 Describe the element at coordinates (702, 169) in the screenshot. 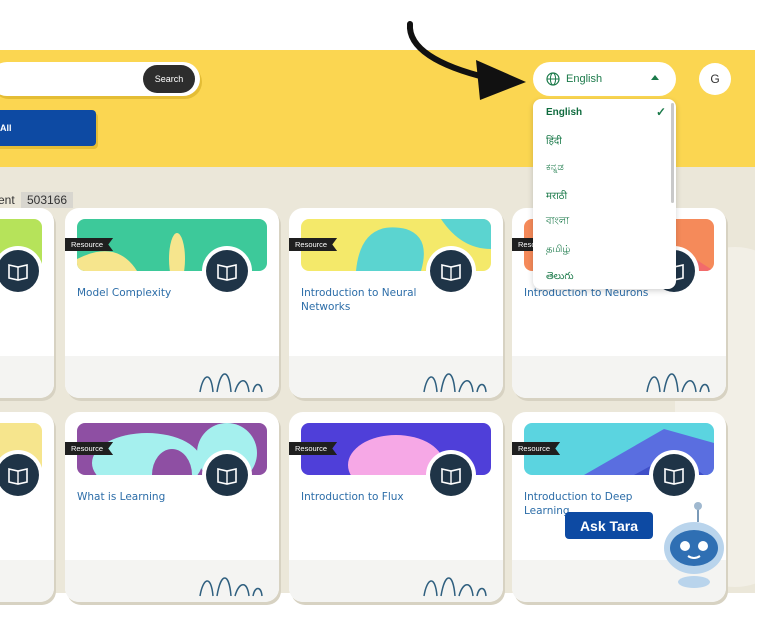

I see `leaf-decoration-icon` at that location.